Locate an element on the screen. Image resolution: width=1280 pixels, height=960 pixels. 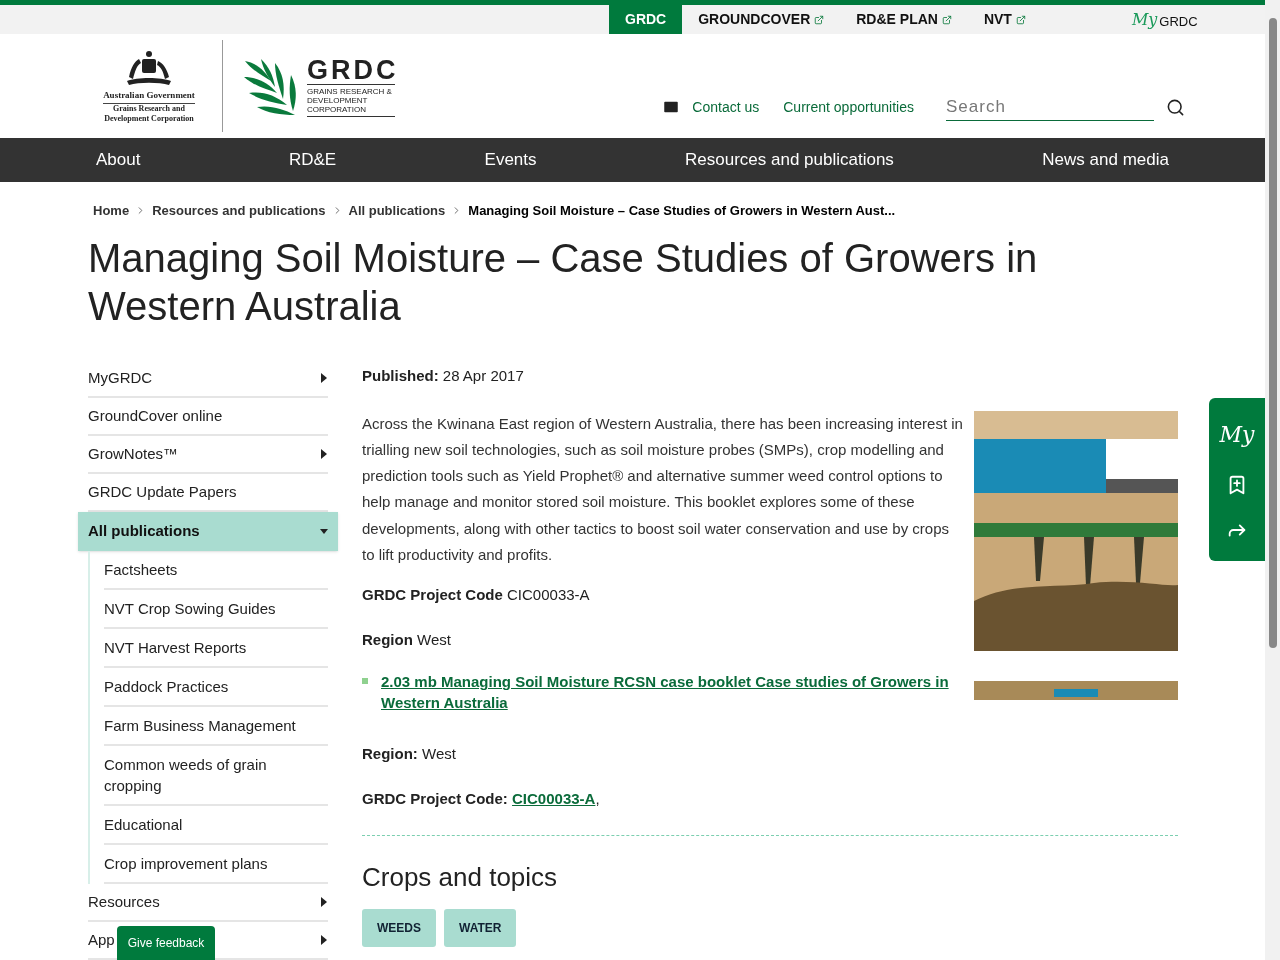
search-icon is located at coordinates (1175, 107).